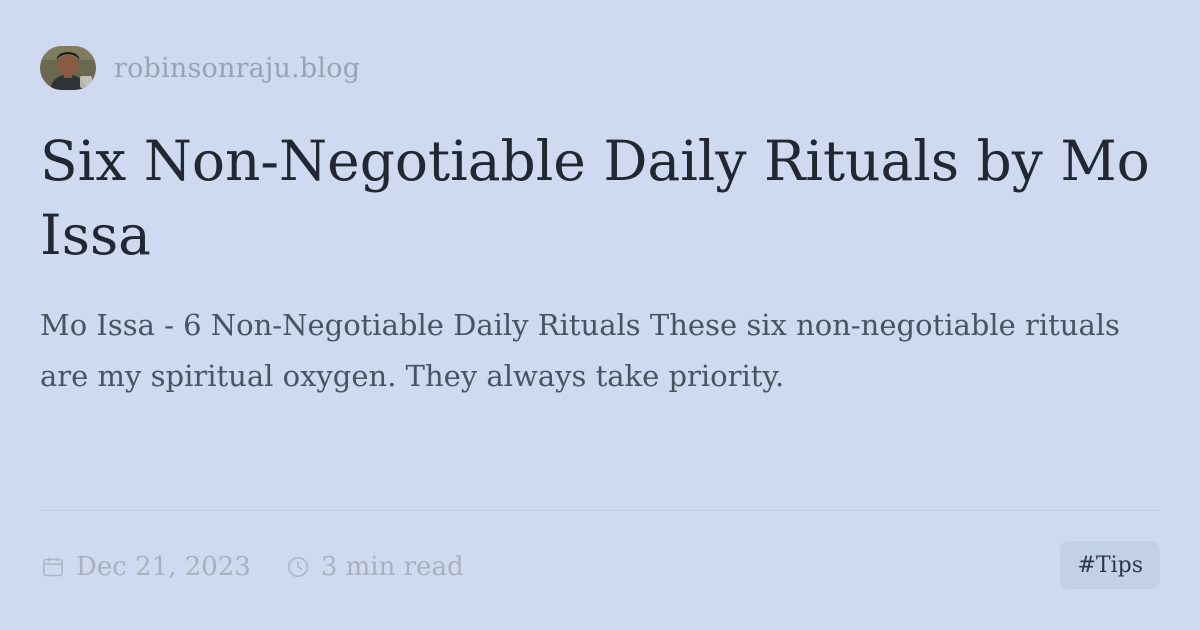 The width and height of the screenshot is (1200, 630). I want to click on post-date-label: Dec 21, 2023, so click(163, 567).